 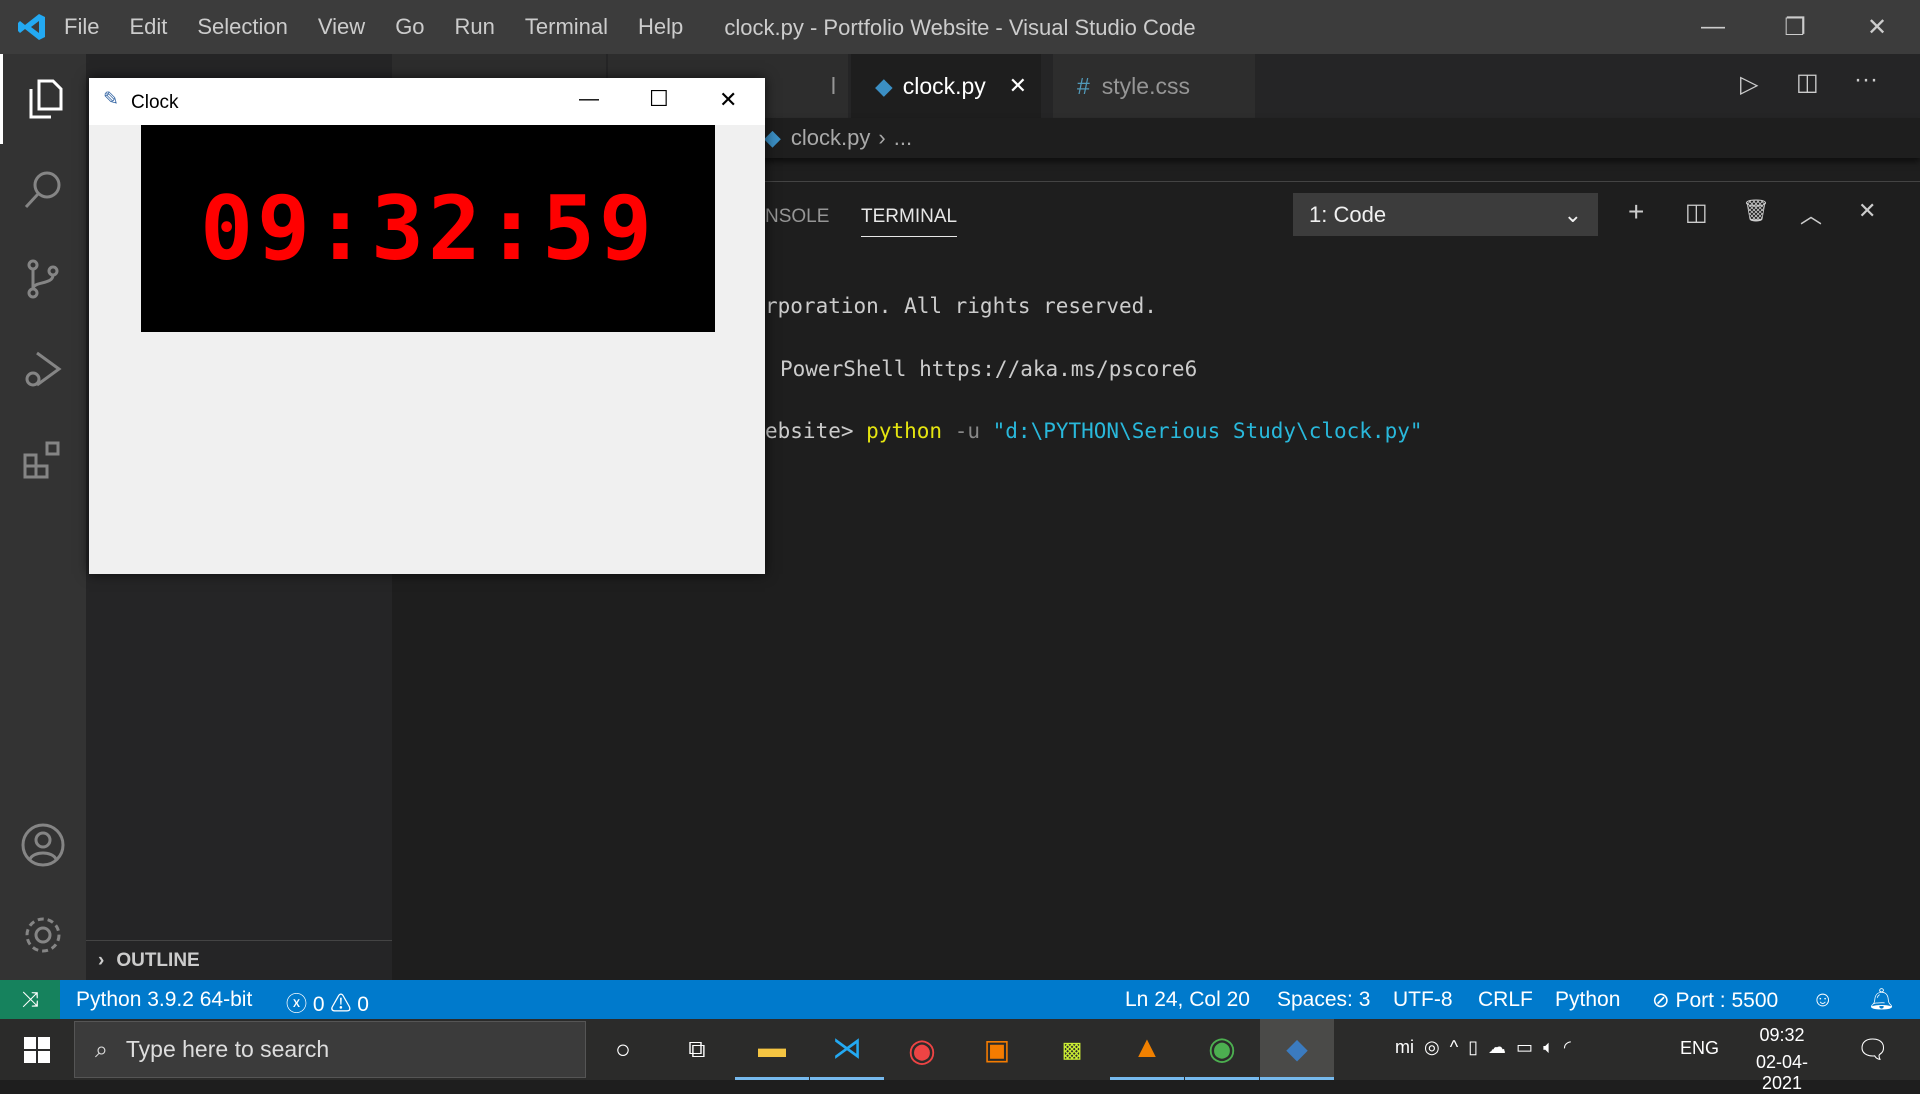 I want to click on clock-display: 09:32:59, so click(x=428, y=228).